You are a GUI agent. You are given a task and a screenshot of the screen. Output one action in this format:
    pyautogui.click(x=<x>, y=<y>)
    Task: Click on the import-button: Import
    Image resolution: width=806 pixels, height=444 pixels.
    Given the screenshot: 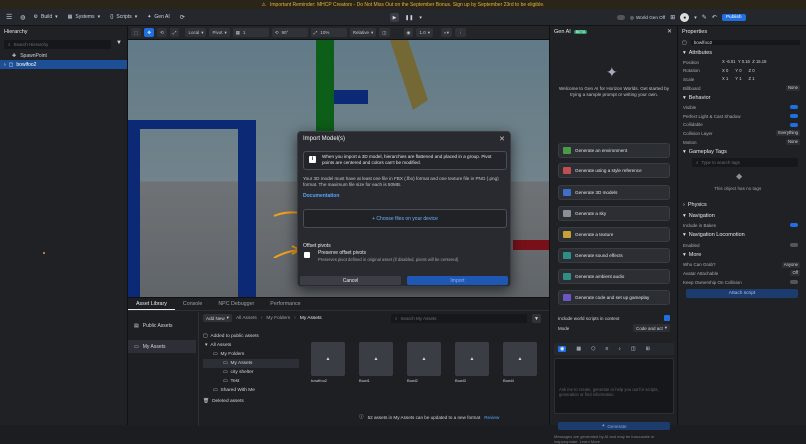 What is the action you would take?
    pyautogui.click(x=457, y=280)
    